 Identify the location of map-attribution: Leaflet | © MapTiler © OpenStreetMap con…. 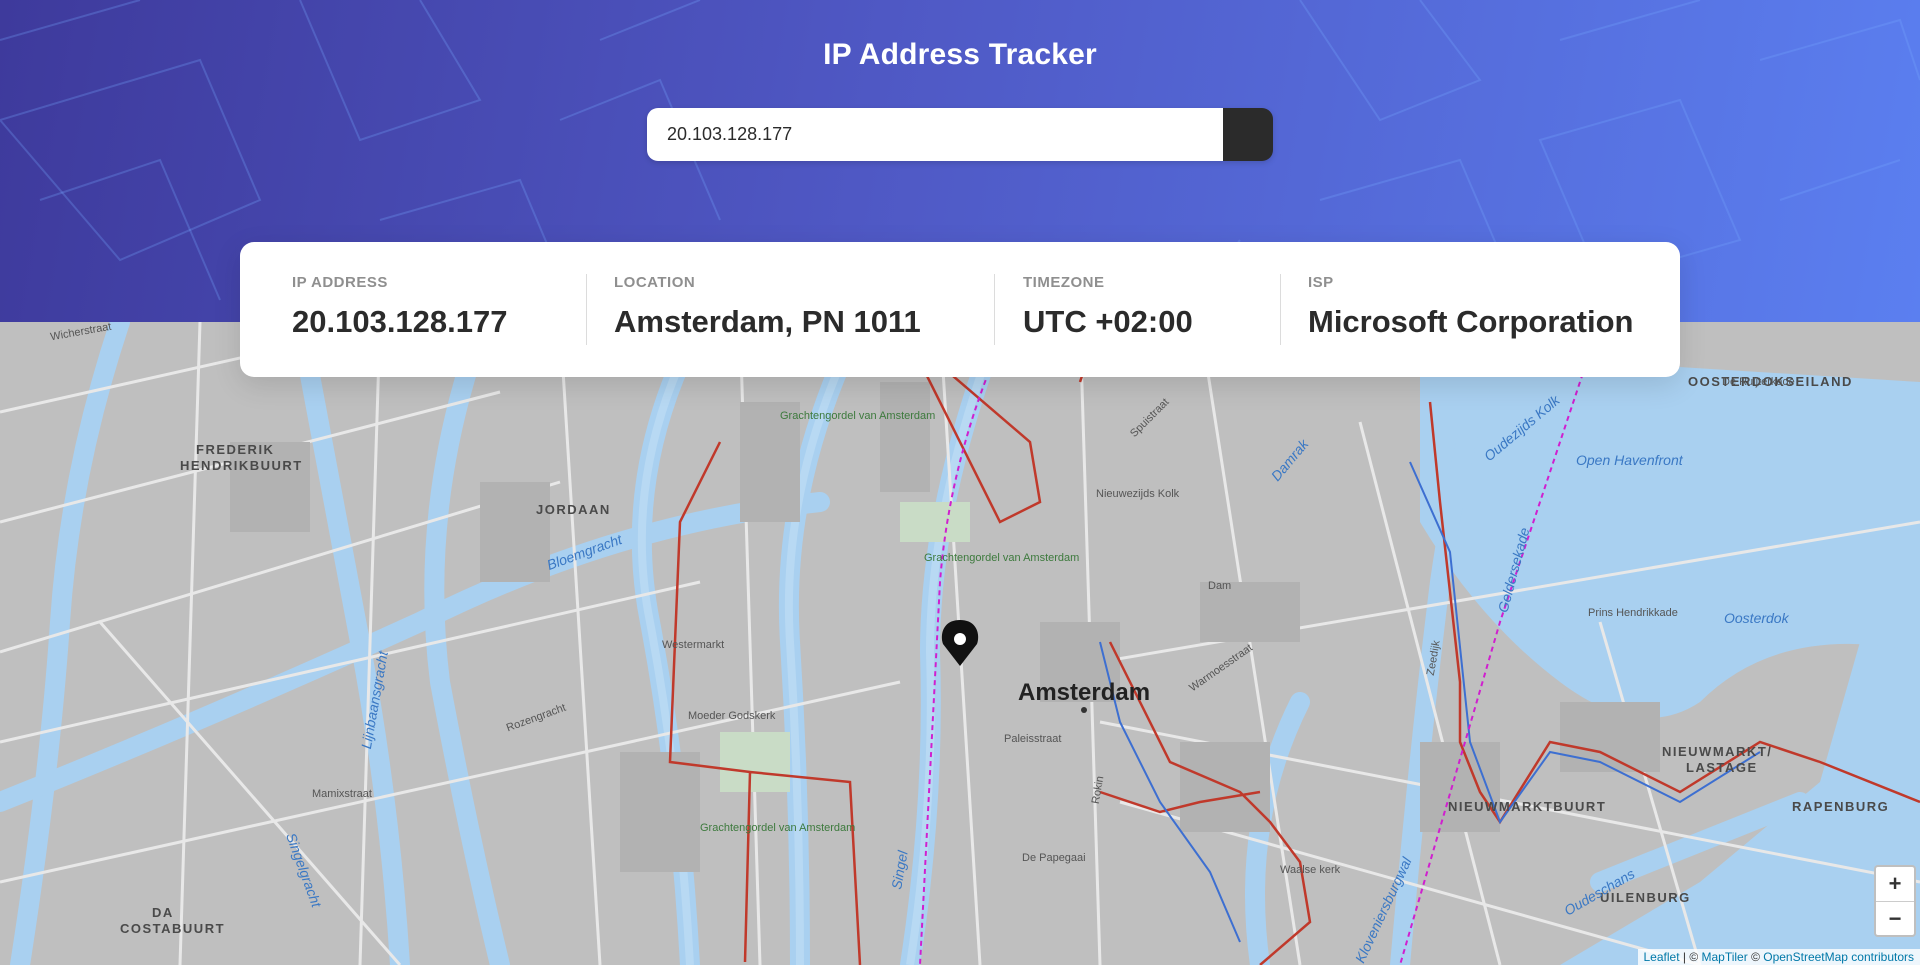
(1778, 957).